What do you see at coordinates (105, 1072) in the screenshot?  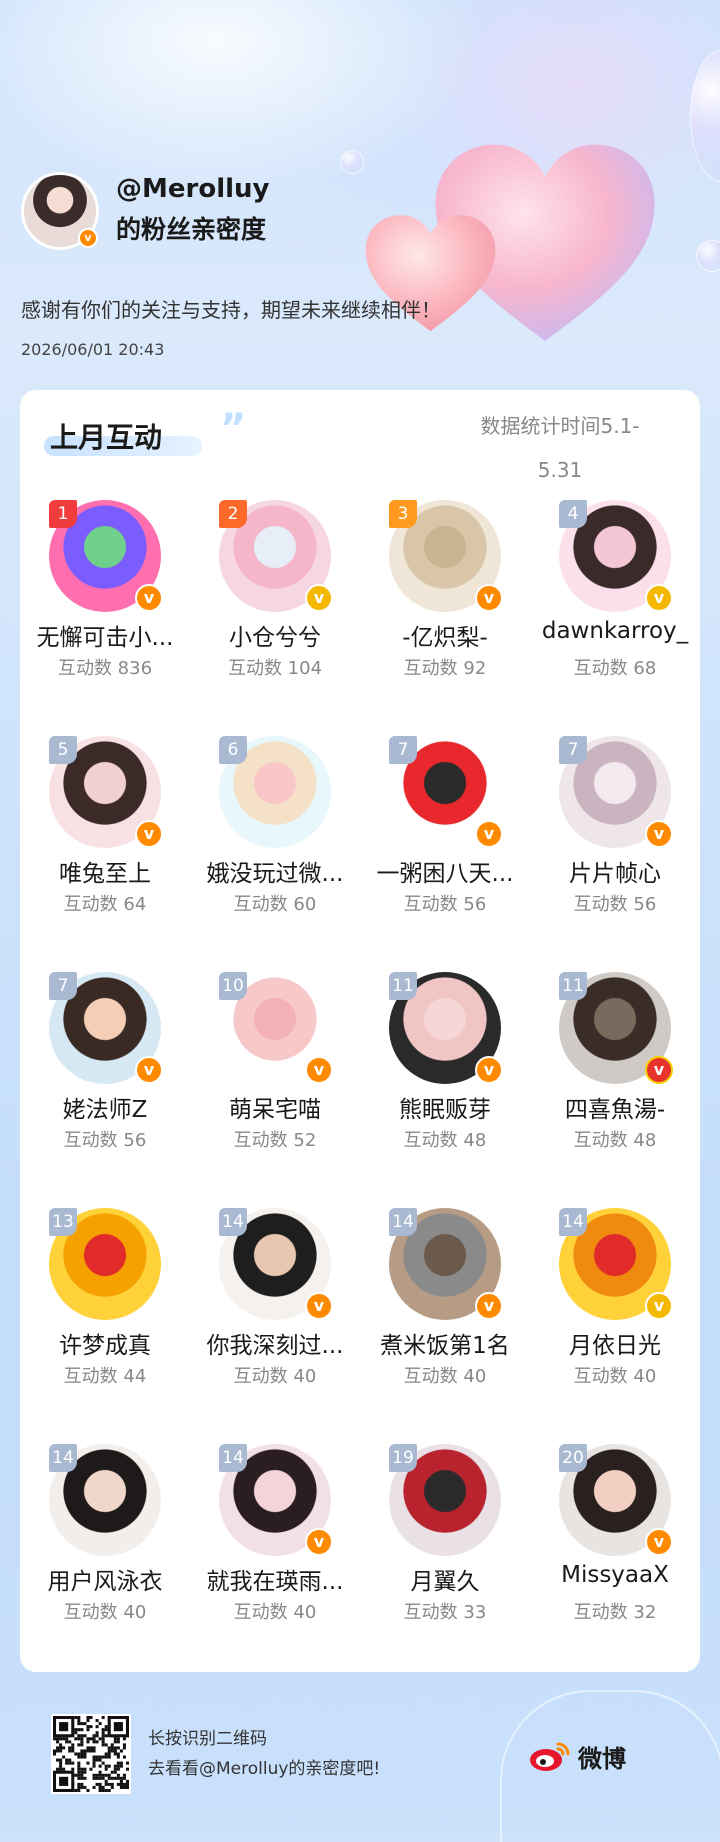 I see `user-cell: 7 v 姥法师Z 互动数 56` at bounding box center [105, 1072].